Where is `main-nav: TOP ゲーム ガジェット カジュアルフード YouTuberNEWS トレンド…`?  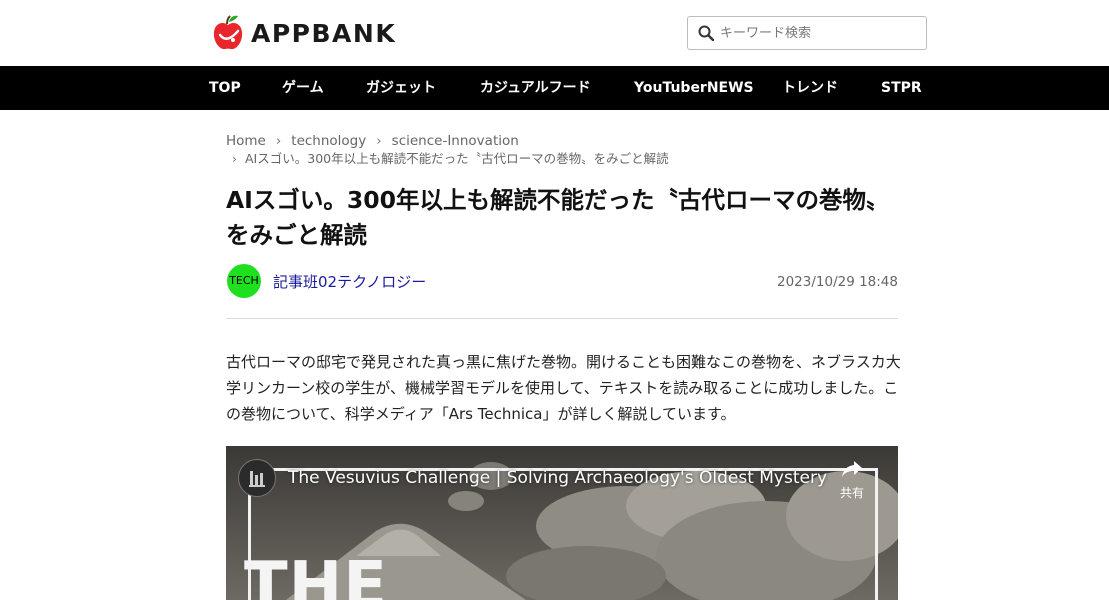 main-nav: TOP ゲーム ガジェット カジュアルフード YouTuberNEWS トレンド… is located at coordinates (554, 88).